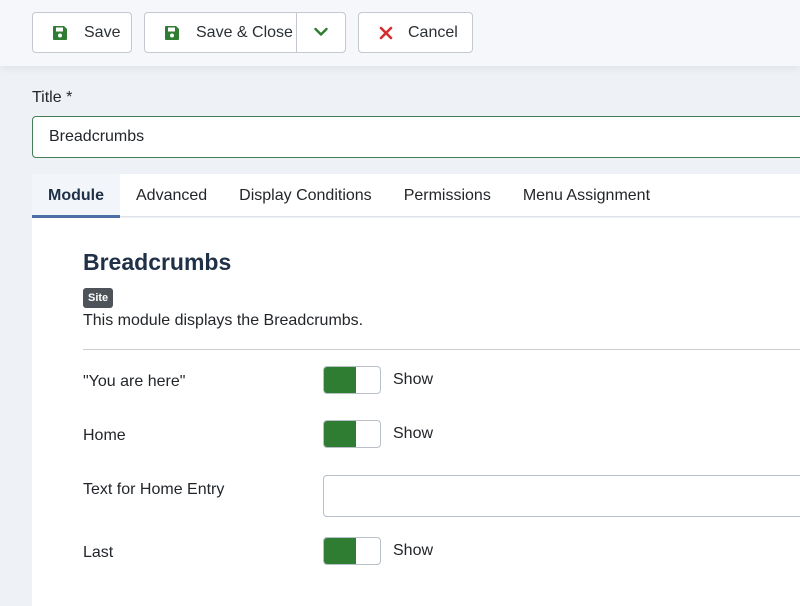  Describe the element at coordinates (154, 489) in the screenshot. I see `home-text-label: Text for Home Entry` at that location.